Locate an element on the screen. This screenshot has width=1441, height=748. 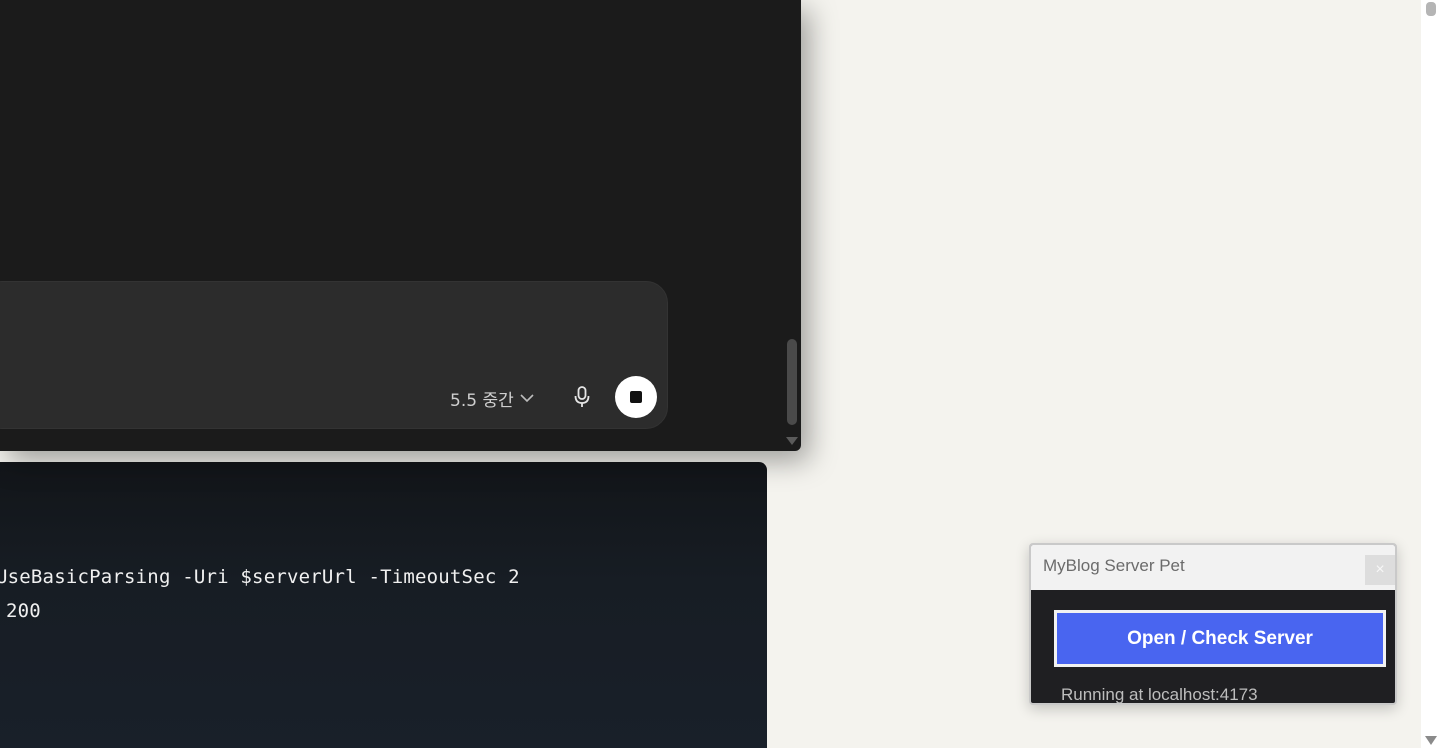
stop-generation-button is located at coordinates (636, 397).